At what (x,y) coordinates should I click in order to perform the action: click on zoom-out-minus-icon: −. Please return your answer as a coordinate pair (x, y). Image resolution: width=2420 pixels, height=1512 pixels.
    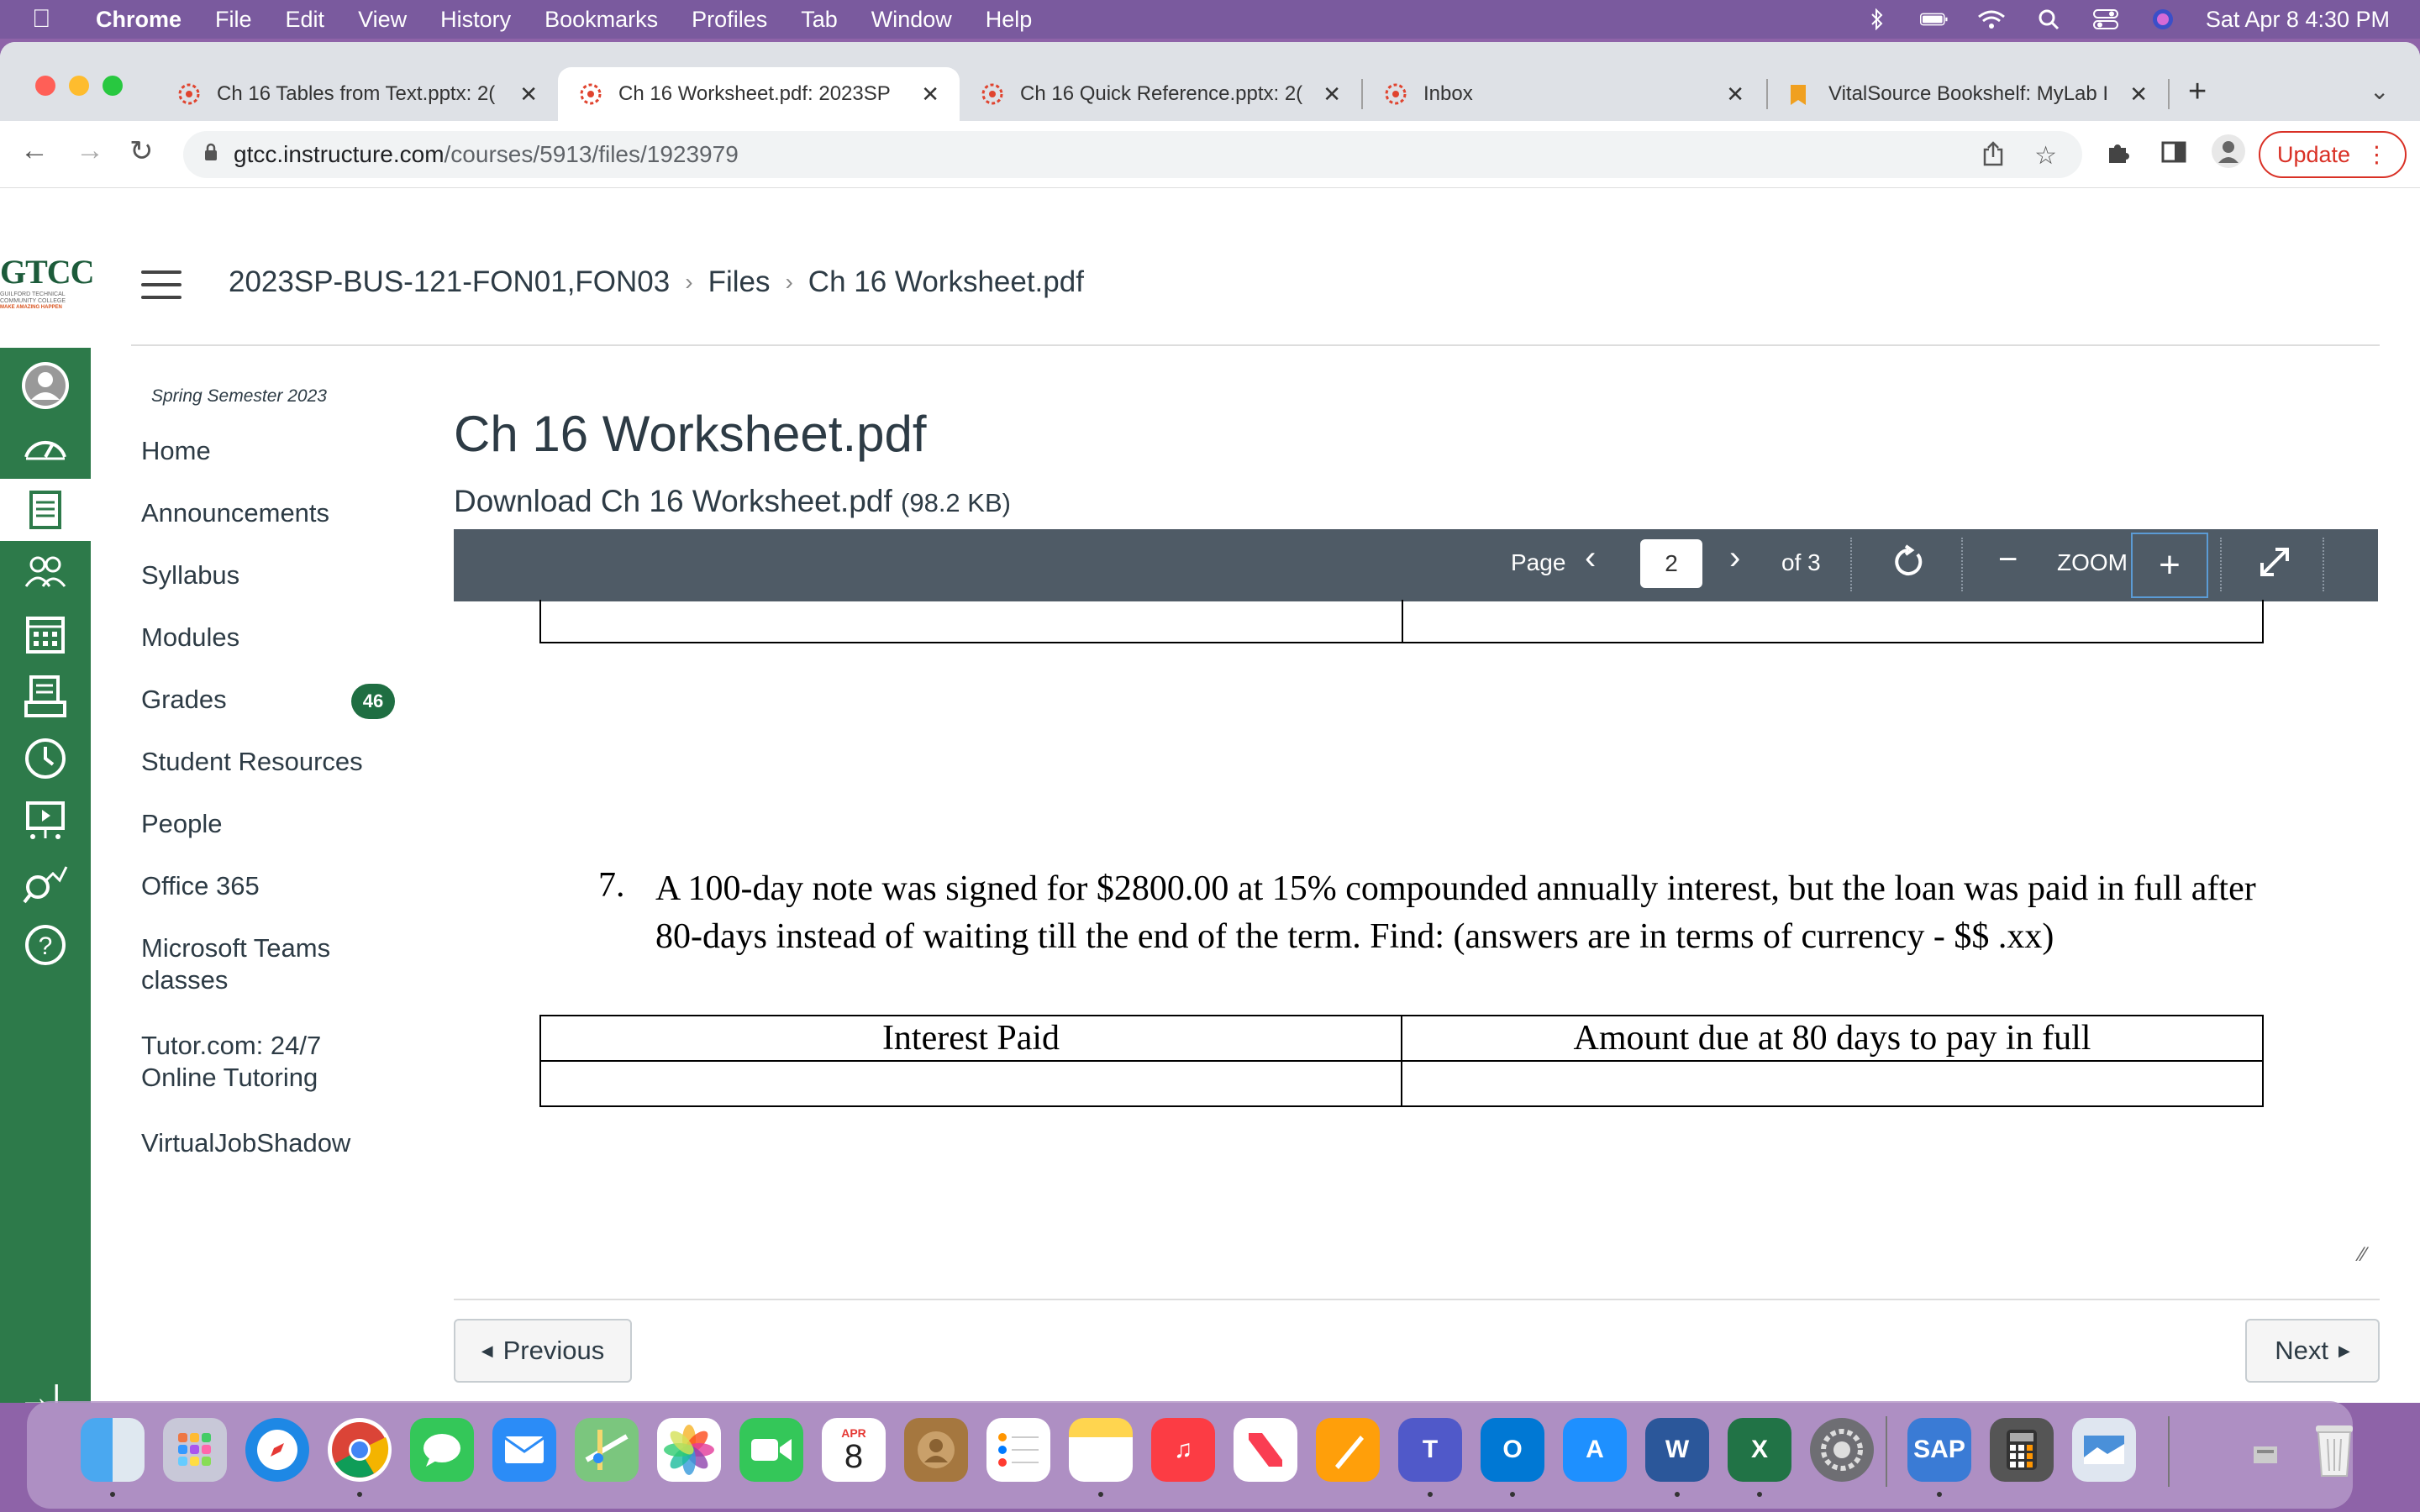
    Looking at the image, I should click on (2008, 560).